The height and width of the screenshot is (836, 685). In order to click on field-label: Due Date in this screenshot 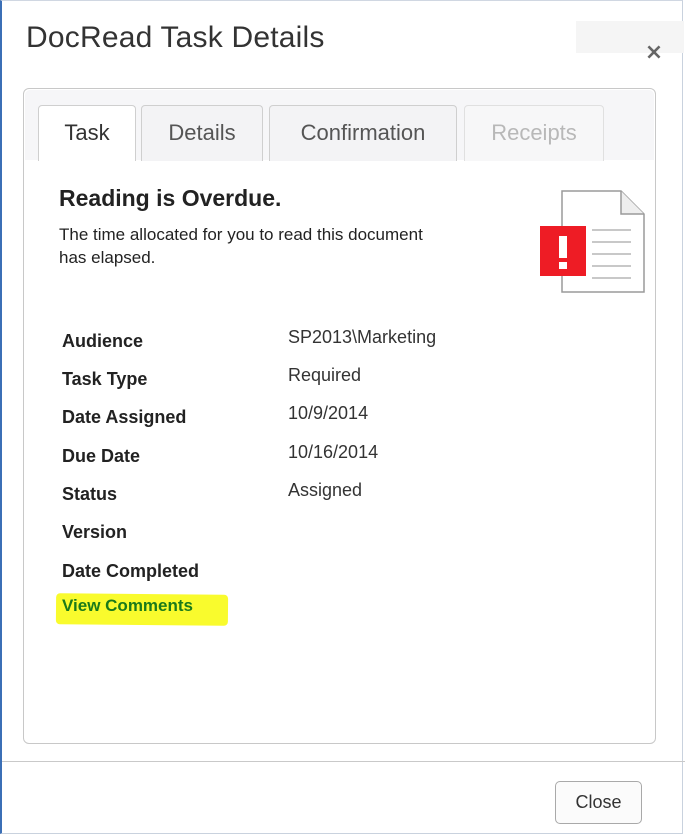, I will do `click(101, 456)`.